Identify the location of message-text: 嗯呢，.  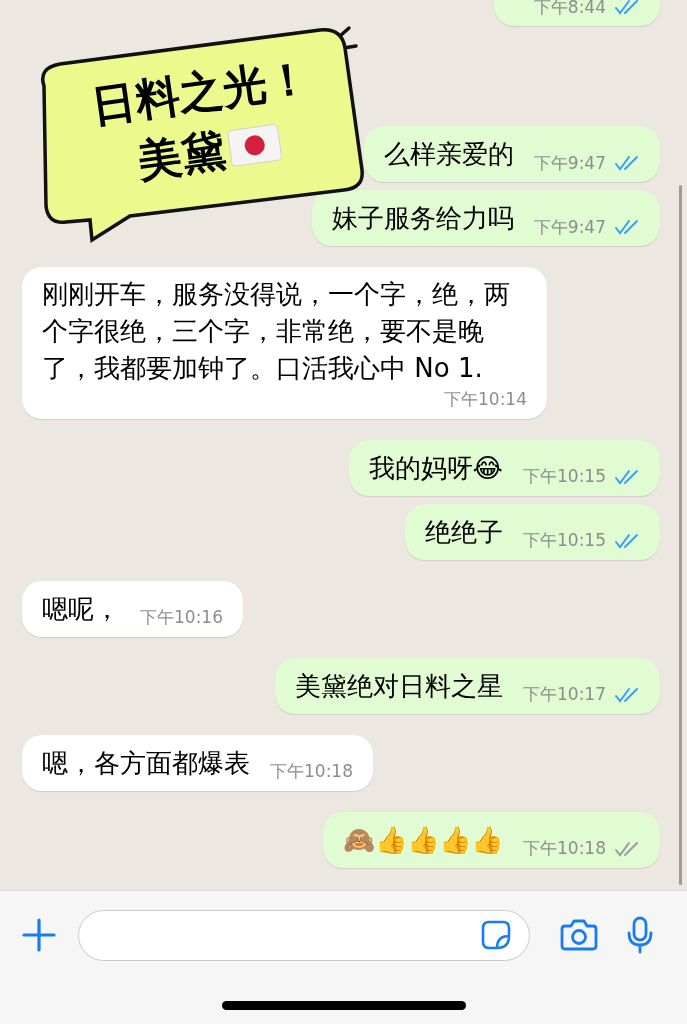
(81, 609).